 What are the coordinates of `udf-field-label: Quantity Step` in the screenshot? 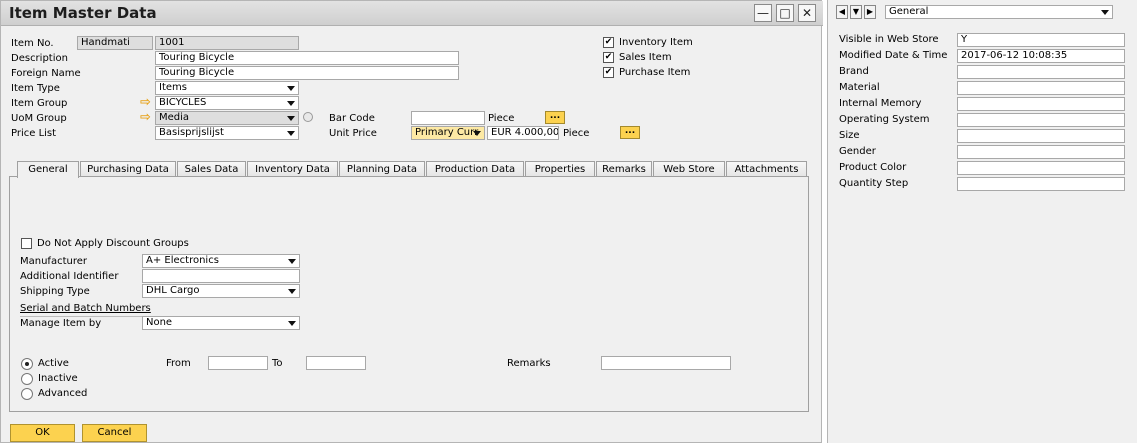 It's located at (874, 183).